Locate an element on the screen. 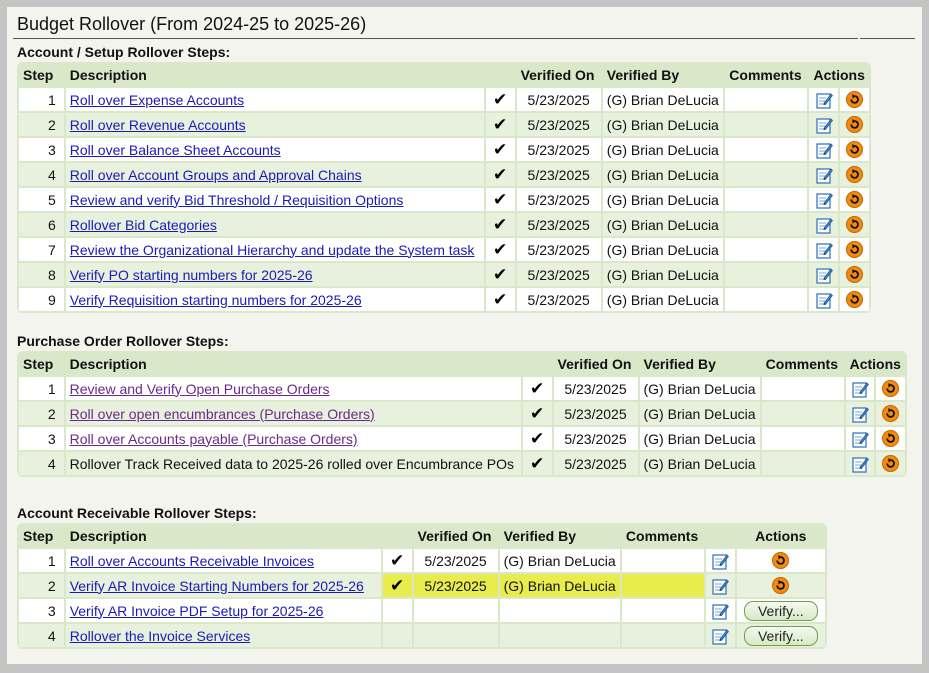 The height and width of the screenshot is (673, 929). step-number: 1 is located at coordinates (41, 99).